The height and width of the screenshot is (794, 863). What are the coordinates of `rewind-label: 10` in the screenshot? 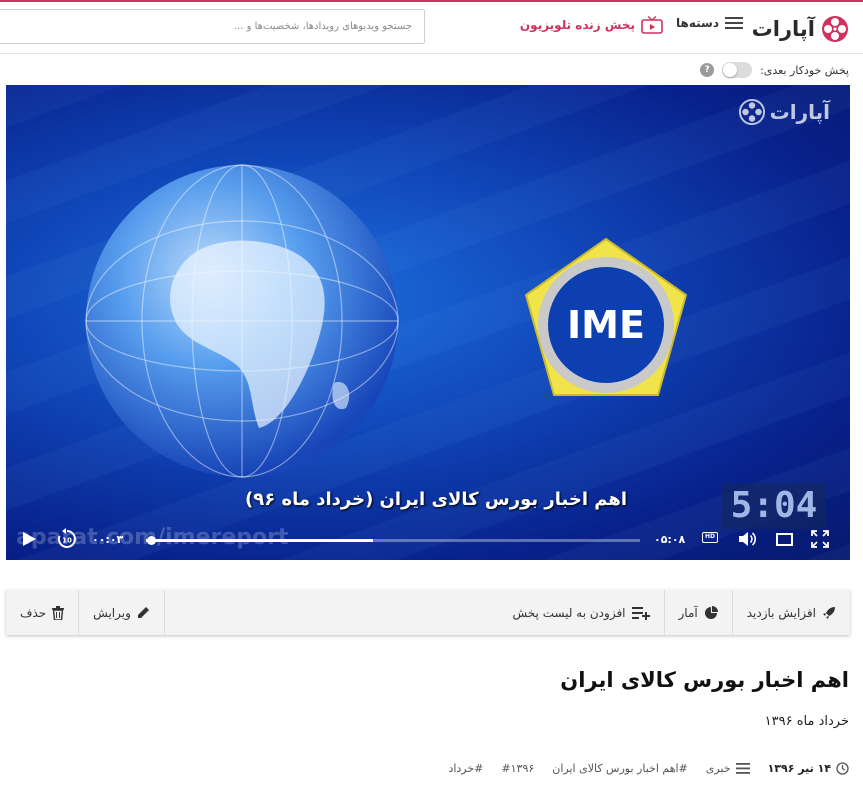 It's located at (67, 541).